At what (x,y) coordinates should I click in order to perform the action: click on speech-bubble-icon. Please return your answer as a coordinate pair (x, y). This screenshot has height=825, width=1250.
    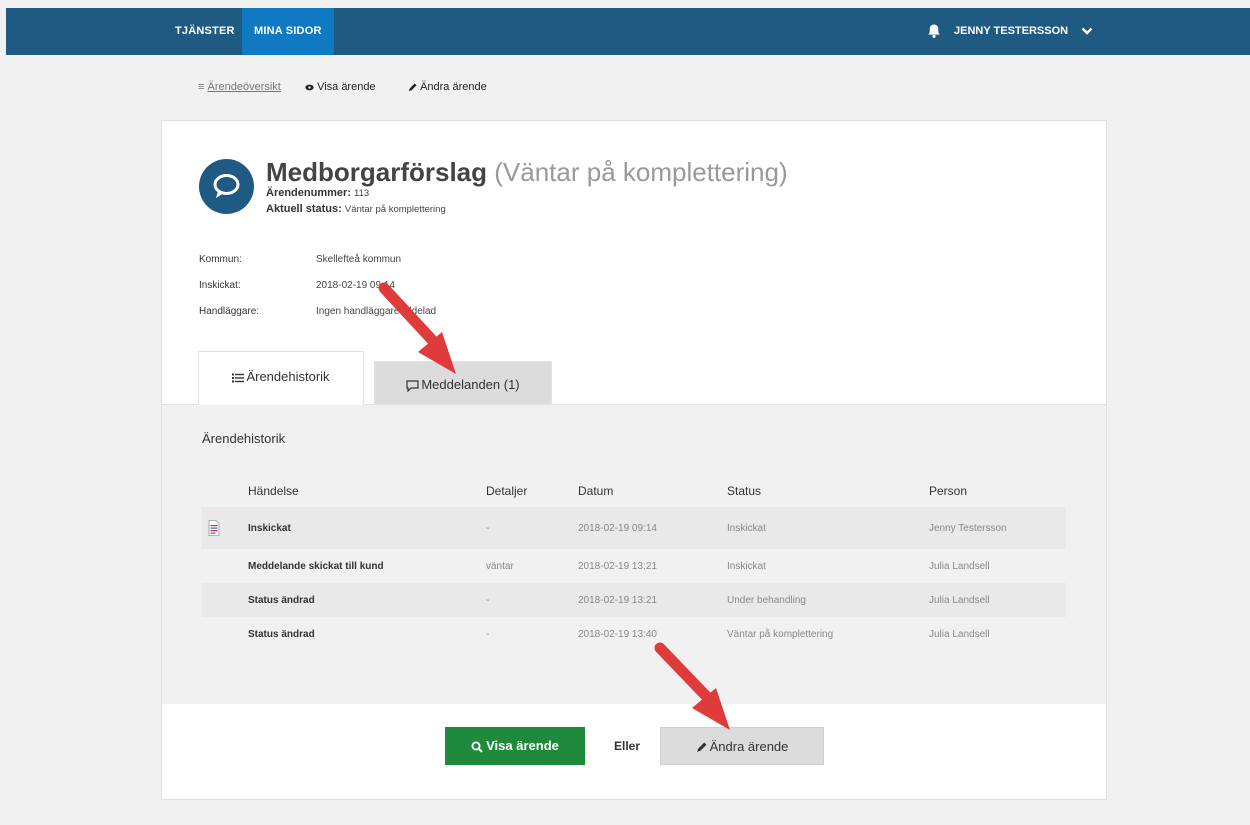
    Looking at the image, I should click on (226, 186).